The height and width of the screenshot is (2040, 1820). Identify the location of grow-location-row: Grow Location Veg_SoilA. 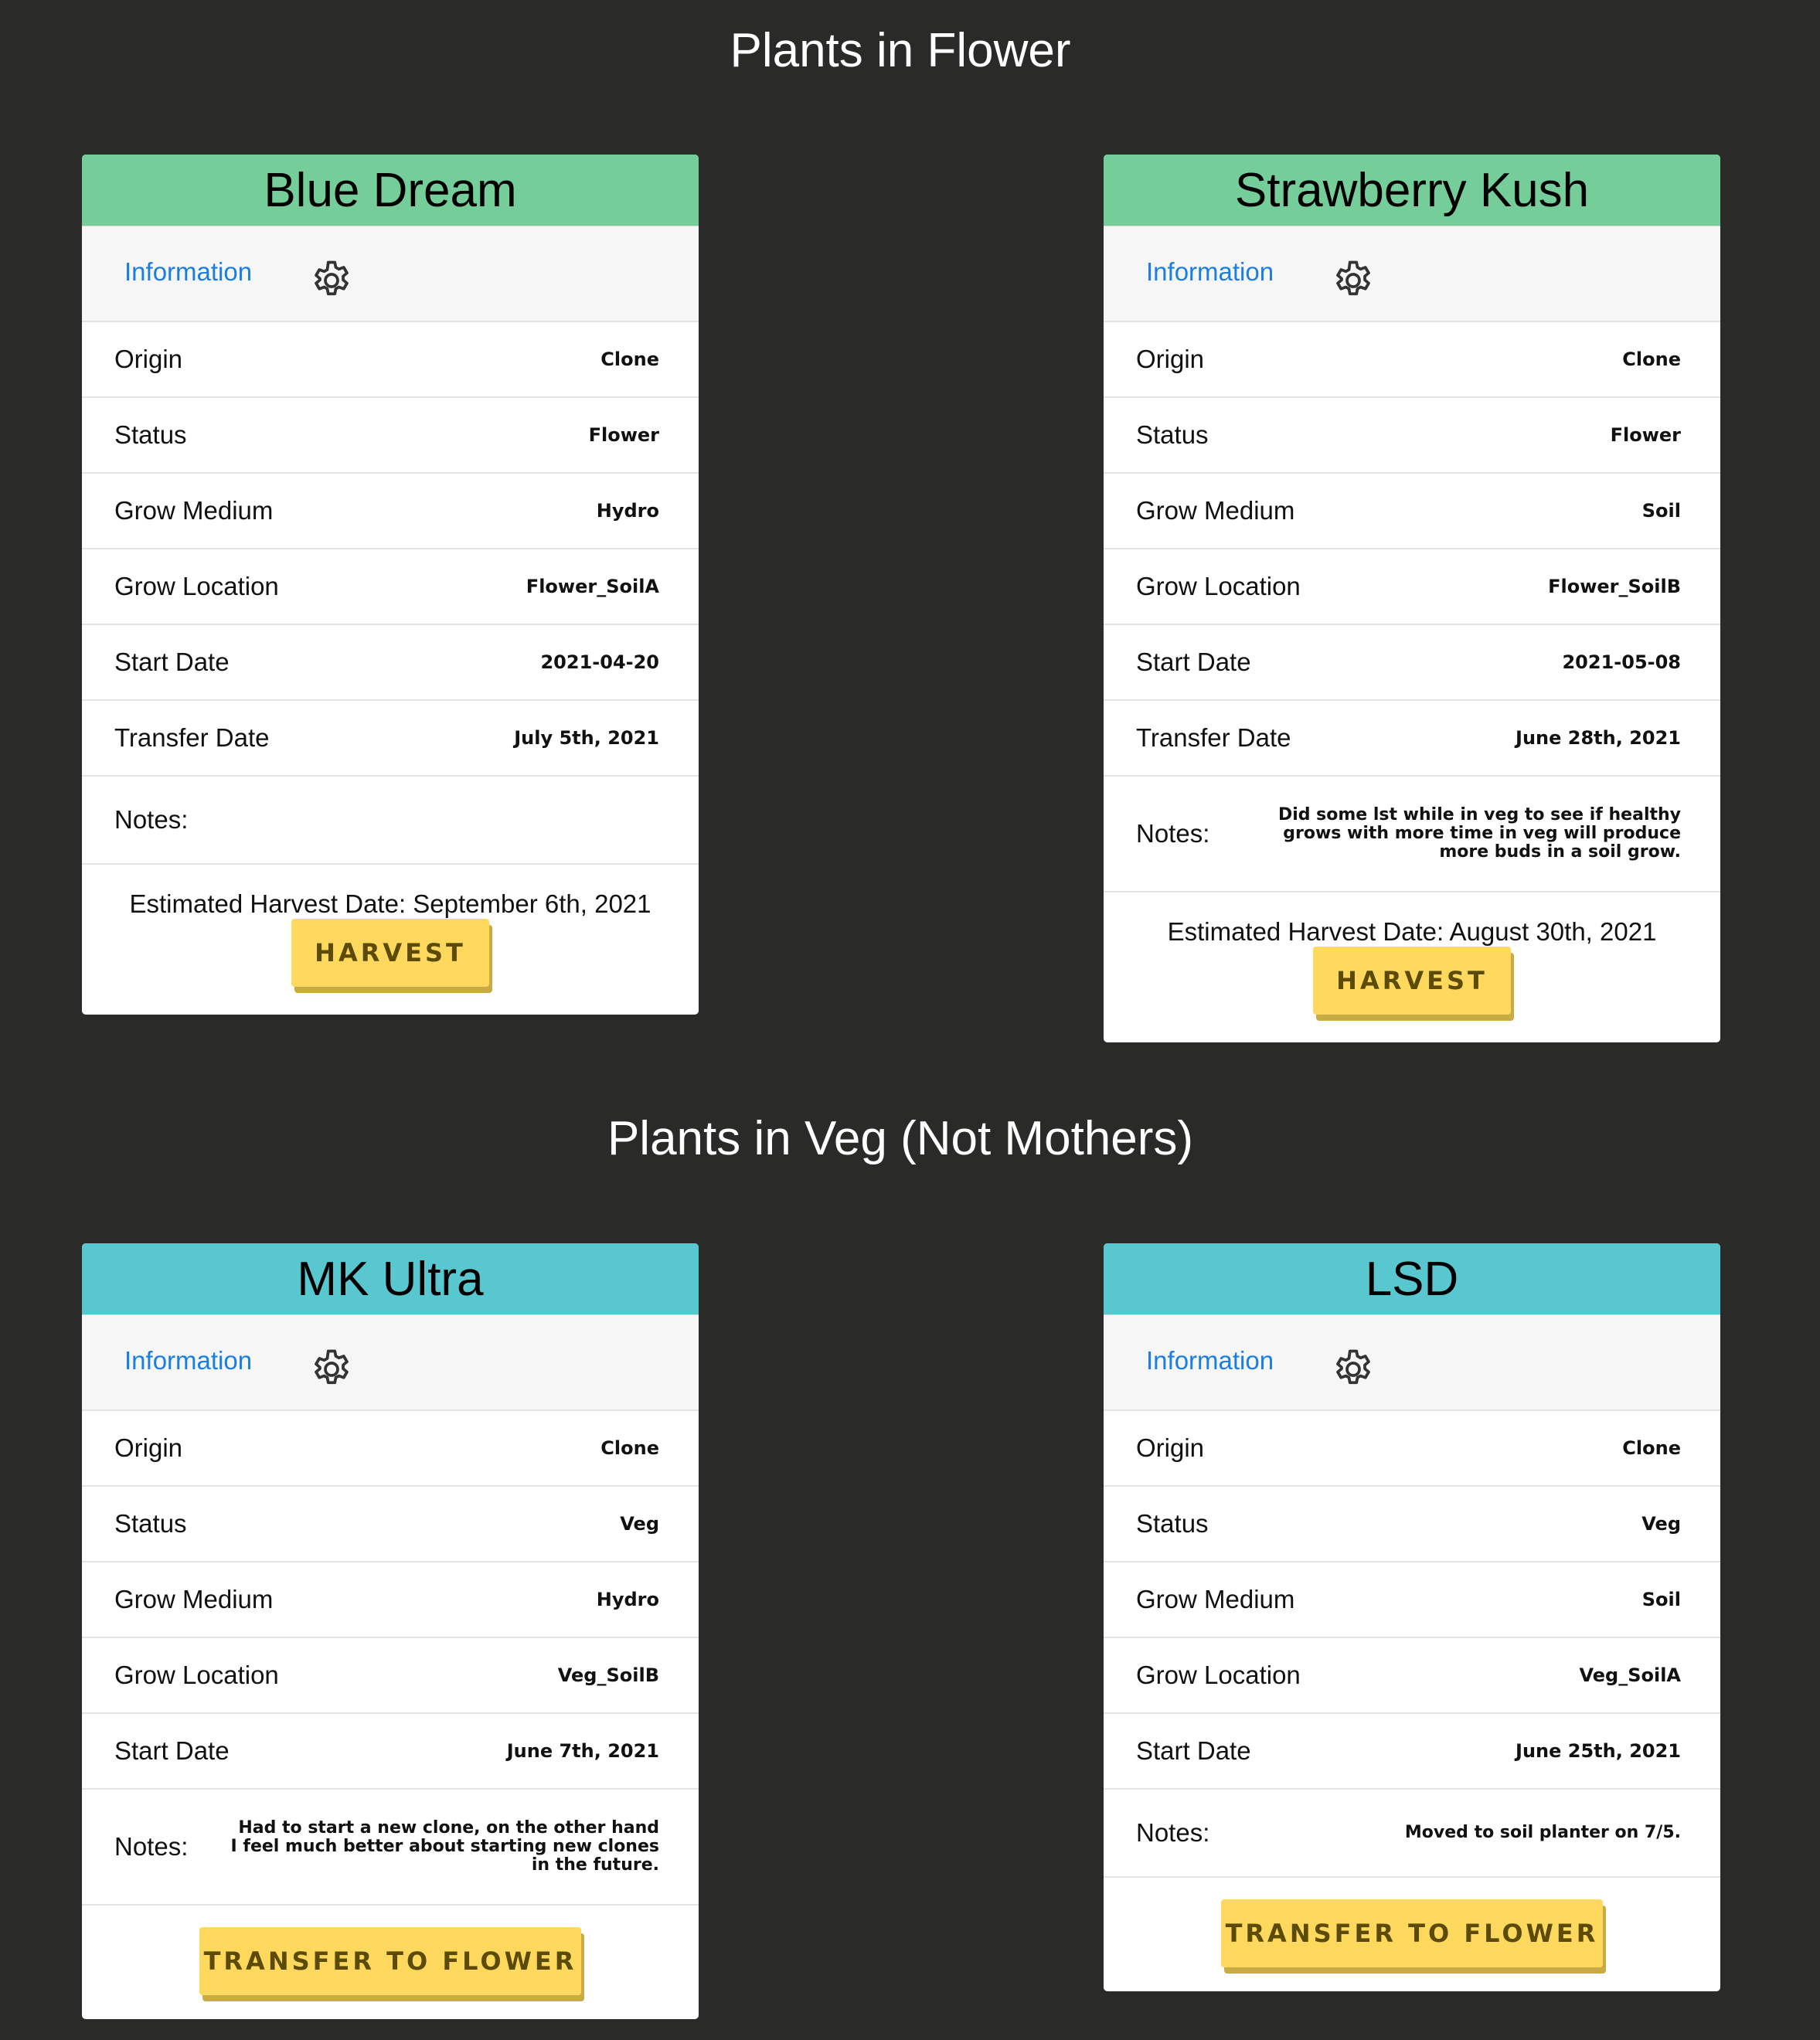
(1412, 1676).